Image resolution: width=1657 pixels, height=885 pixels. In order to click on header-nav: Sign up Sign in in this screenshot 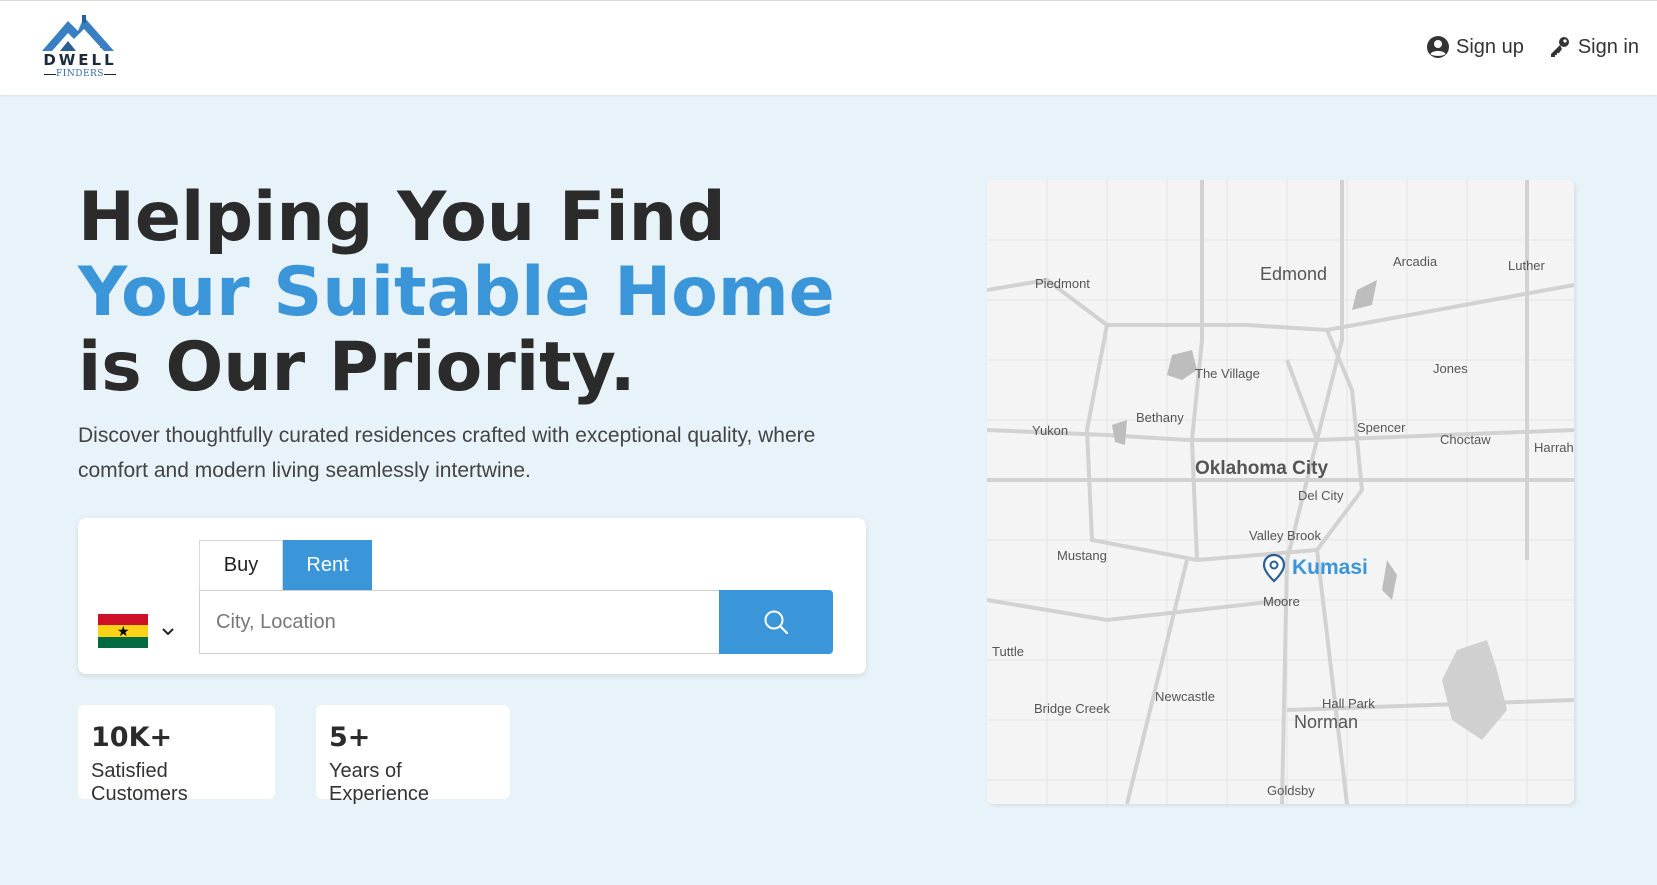, I will do `click(1532, 47)`.